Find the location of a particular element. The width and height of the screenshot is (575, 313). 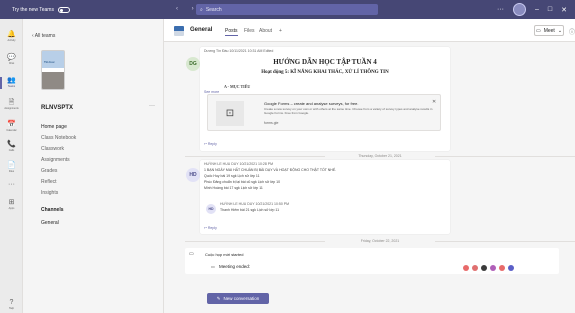

search-placeholder: Search is located at coordinates (213, 9).